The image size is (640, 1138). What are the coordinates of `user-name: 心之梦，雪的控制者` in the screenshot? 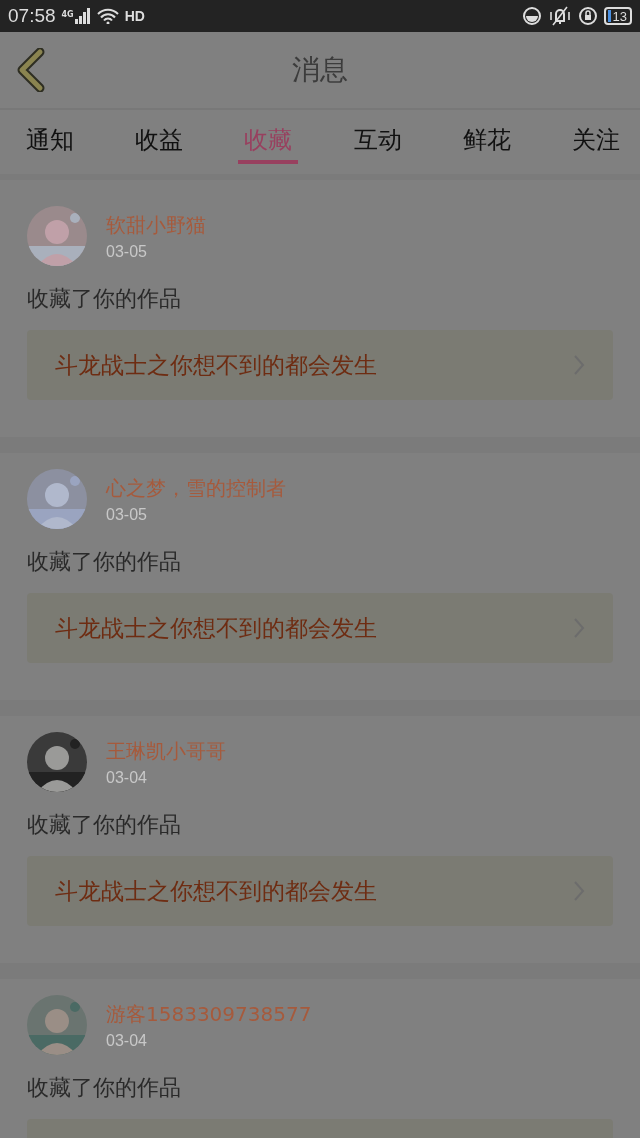 It's located at (196, 488).